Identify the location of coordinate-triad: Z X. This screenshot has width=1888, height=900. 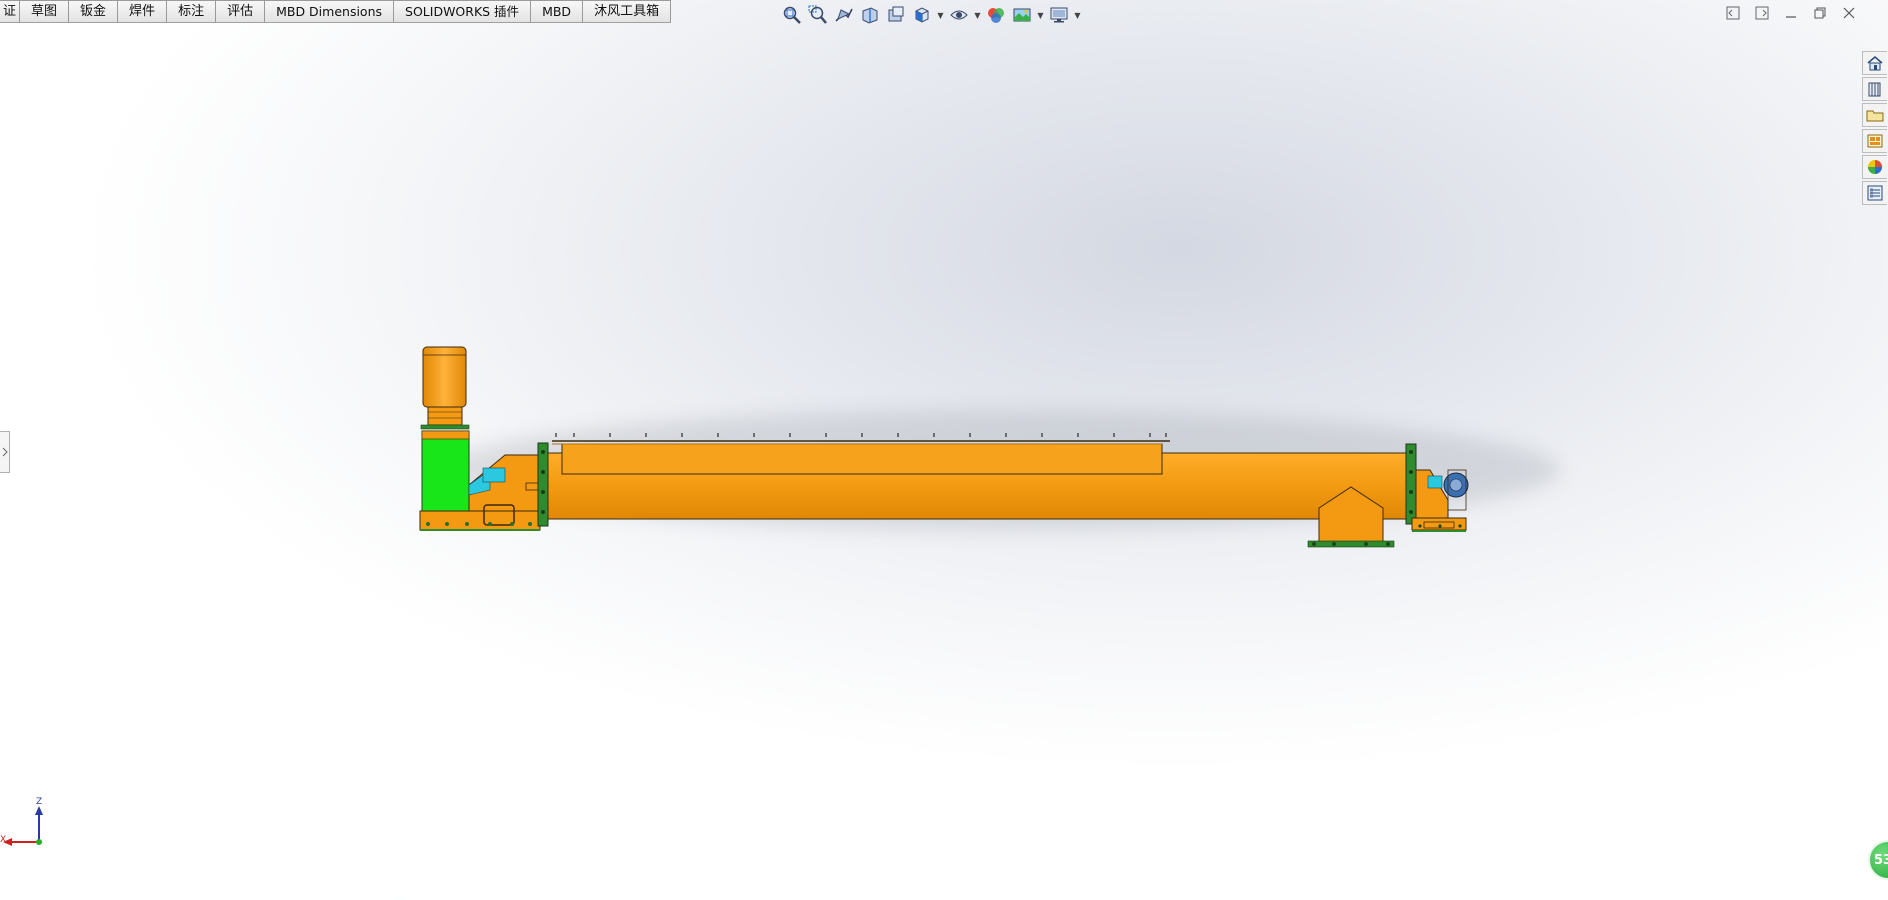
(21, 821).